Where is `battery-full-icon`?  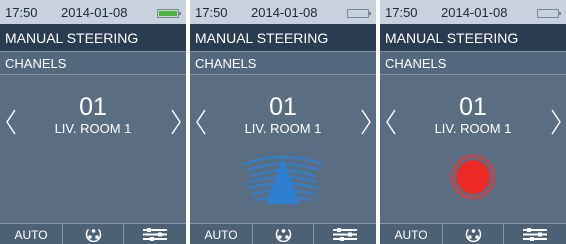 battery-full-icon is located at coordinates (169, 13).